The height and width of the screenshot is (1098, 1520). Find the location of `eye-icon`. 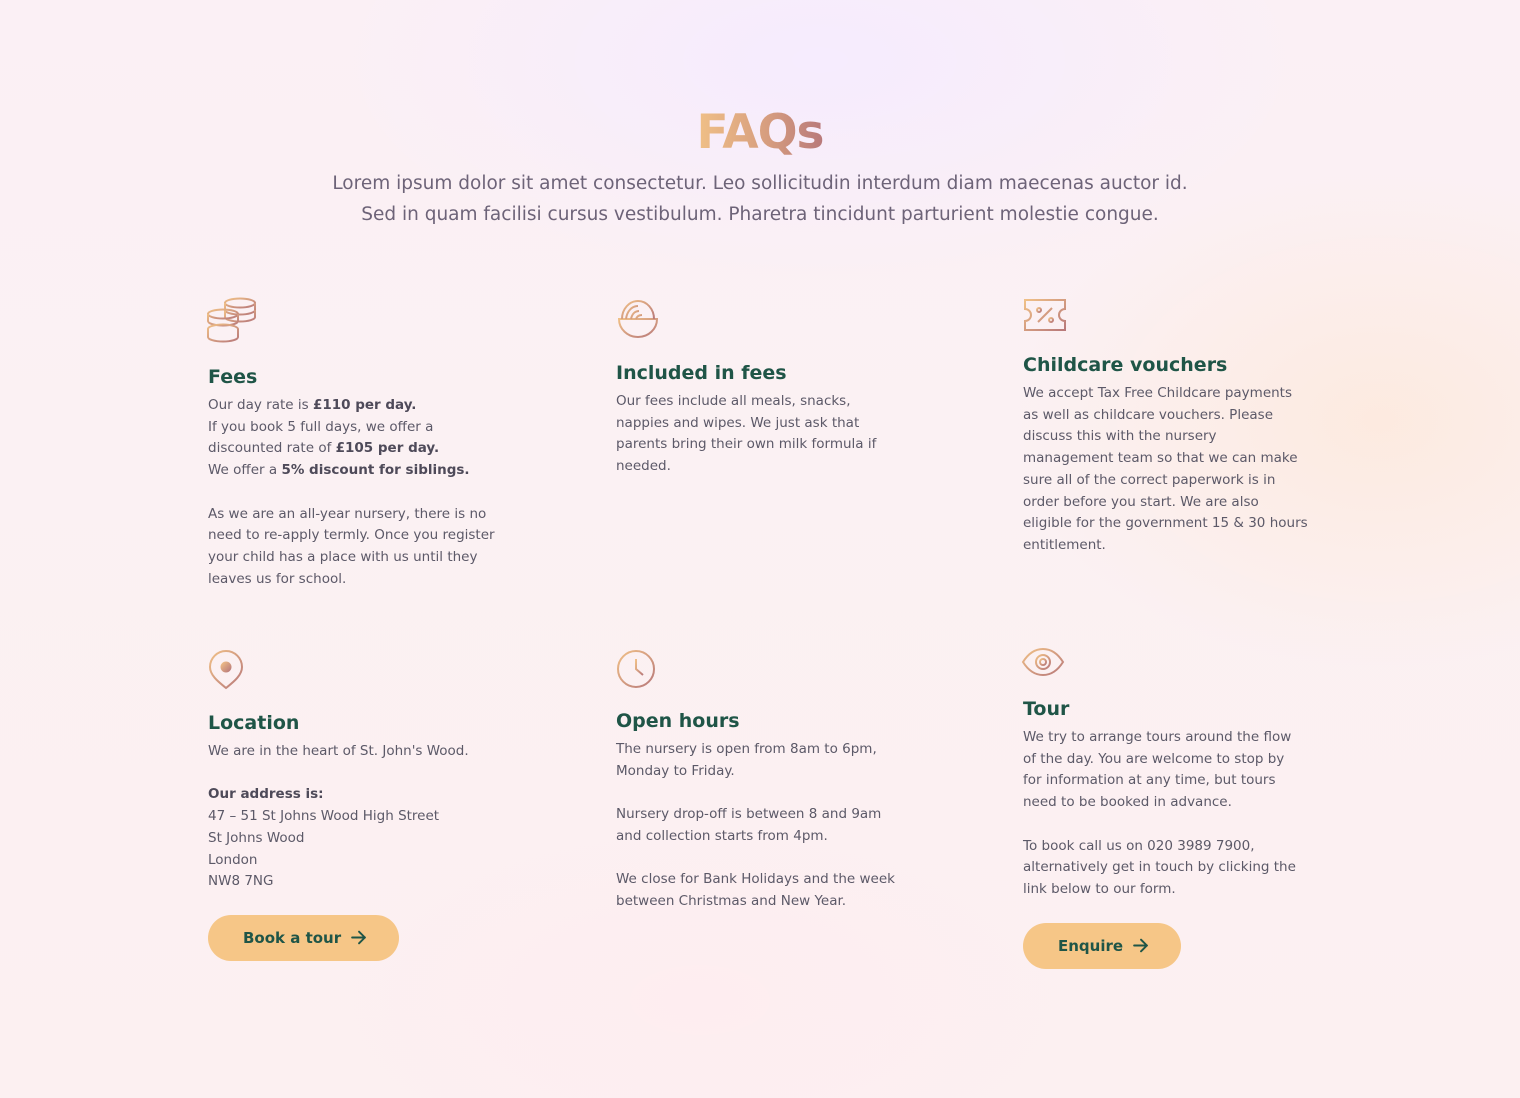

eye-icon is located at coordinates (1043, 662).